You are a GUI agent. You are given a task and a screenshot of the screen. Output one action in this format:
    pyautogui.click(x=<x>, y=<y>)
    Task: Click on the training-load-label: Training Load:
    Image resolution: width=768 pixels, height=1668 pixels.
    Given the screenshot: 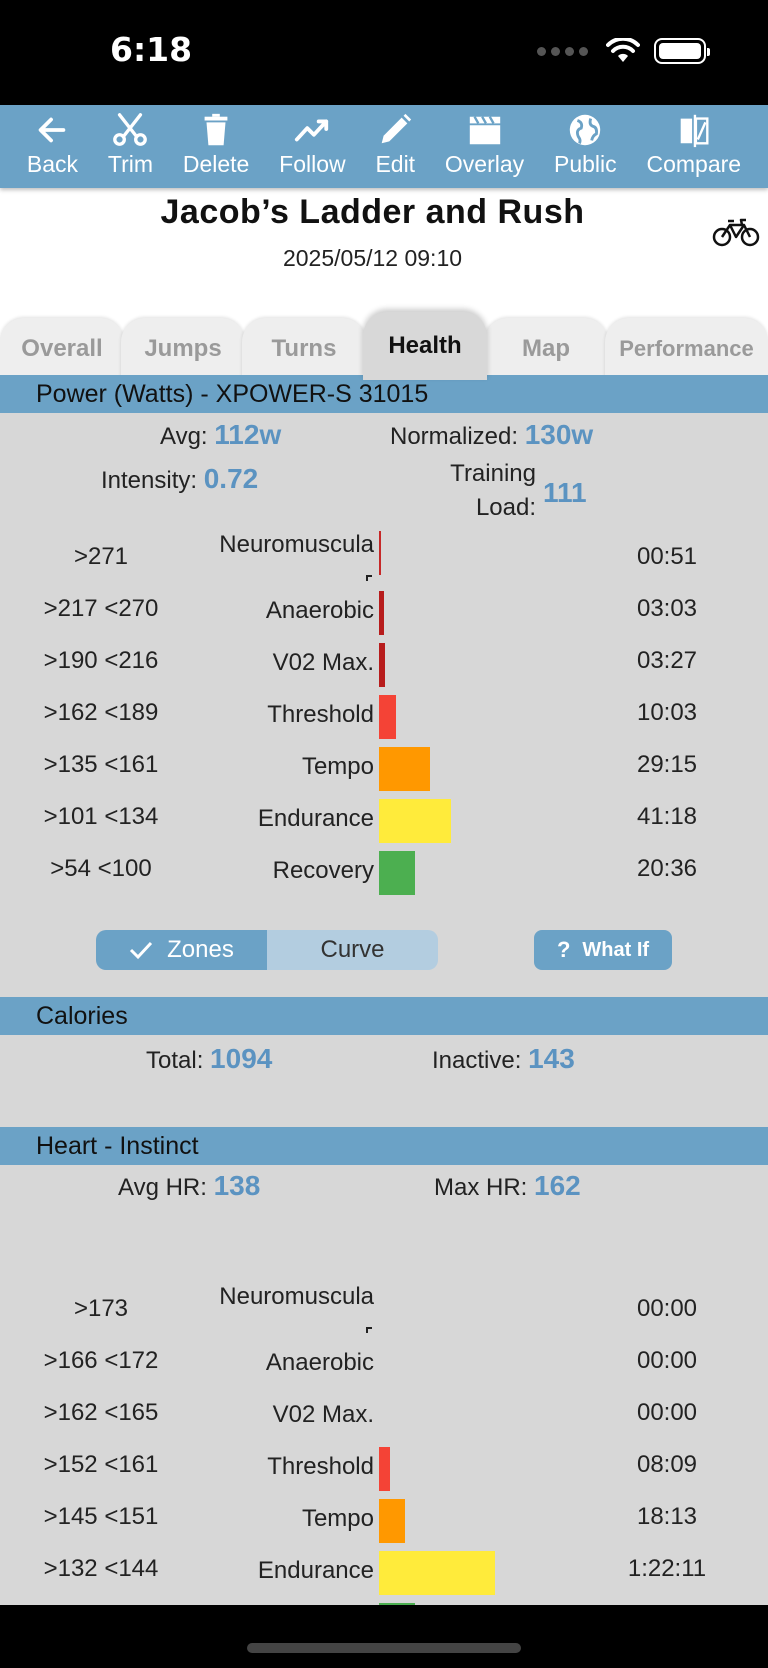 What is the action you would take?
    pyautogui.click(x=493, y=490)
    